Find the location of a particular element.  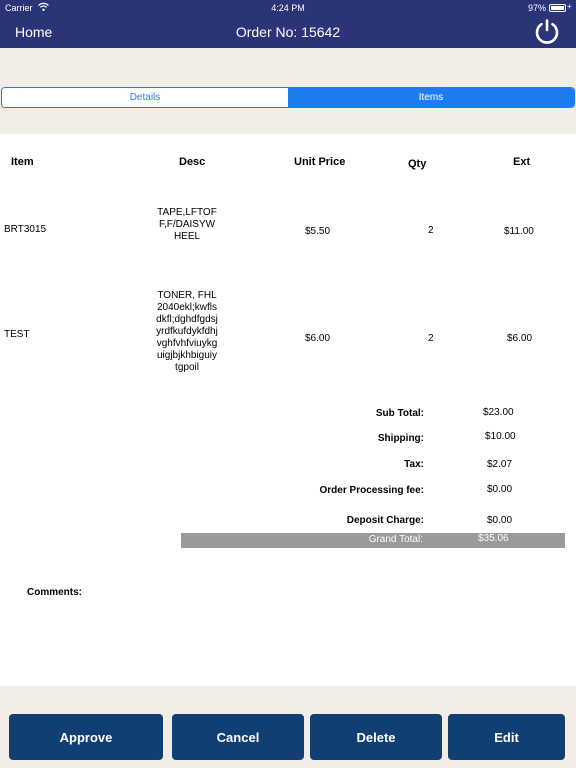

row-item: BRT3015 is located at coordinates (25, 229).